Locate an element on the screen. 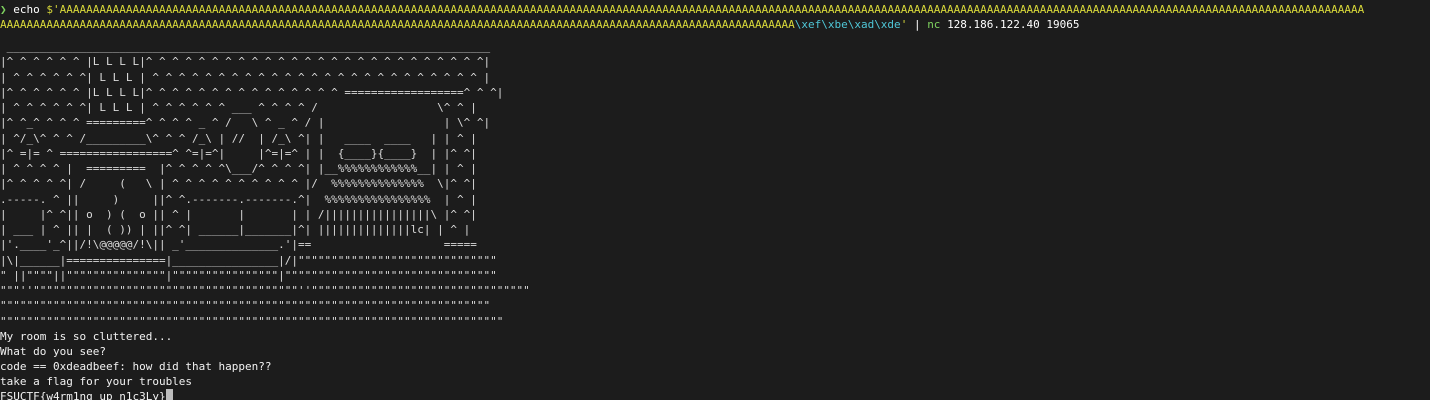 The width and height of the screenshot is (1430, 400). nc-args: 128.186.122.40 19065 is located at coordinates (1013, 24).